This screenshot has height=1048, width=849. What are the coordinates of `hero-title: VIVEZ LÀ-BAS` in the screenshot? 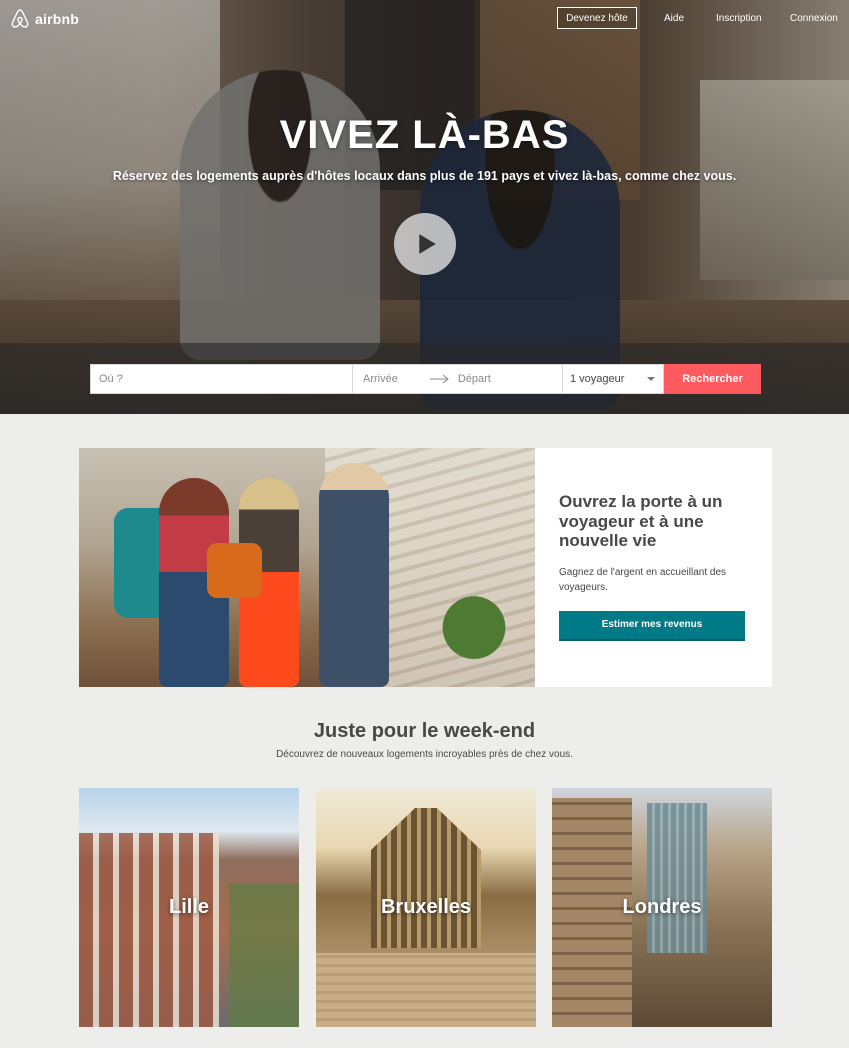 It's located at (424, 135).